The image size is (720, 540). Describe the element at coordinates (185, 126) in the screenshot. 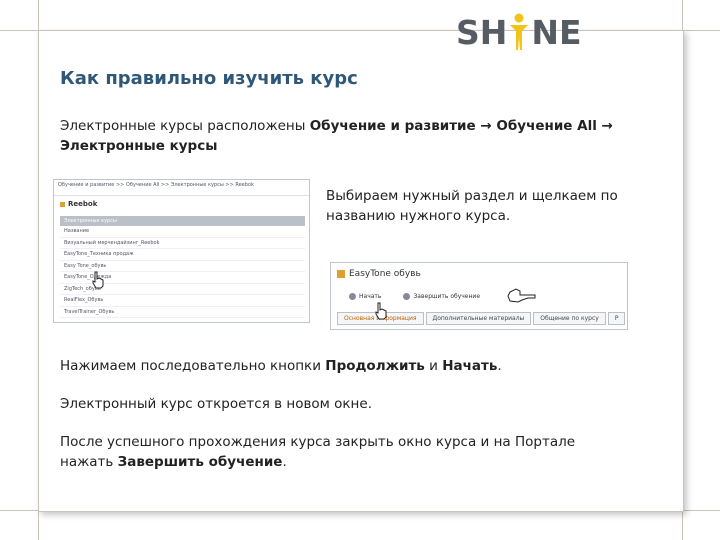

I see `intro-prefix: Электронные курсы расположены` at that location.